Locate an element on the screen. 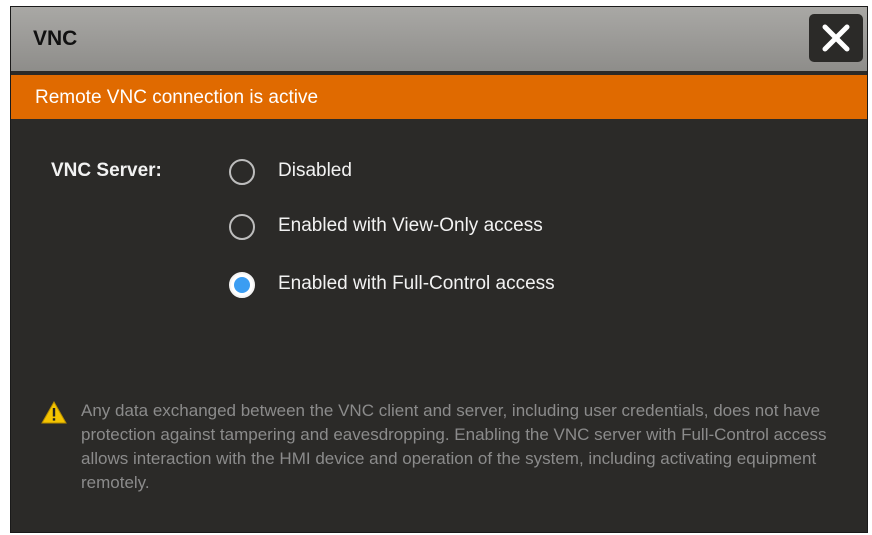 This screenshot has height=535, width=872. connection-status-banner: Remote VNC connection is active is located at coordinates (439, 97).